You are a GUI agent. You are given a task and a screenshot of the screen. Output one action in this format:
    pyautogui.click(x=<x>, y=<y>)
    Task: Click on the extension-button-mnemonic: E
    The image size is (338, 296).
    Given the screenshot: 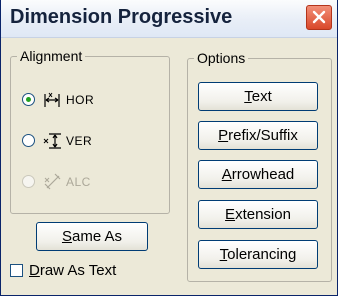 What is the action you would take?
    pyautogui.click(x=230, y=214)
    